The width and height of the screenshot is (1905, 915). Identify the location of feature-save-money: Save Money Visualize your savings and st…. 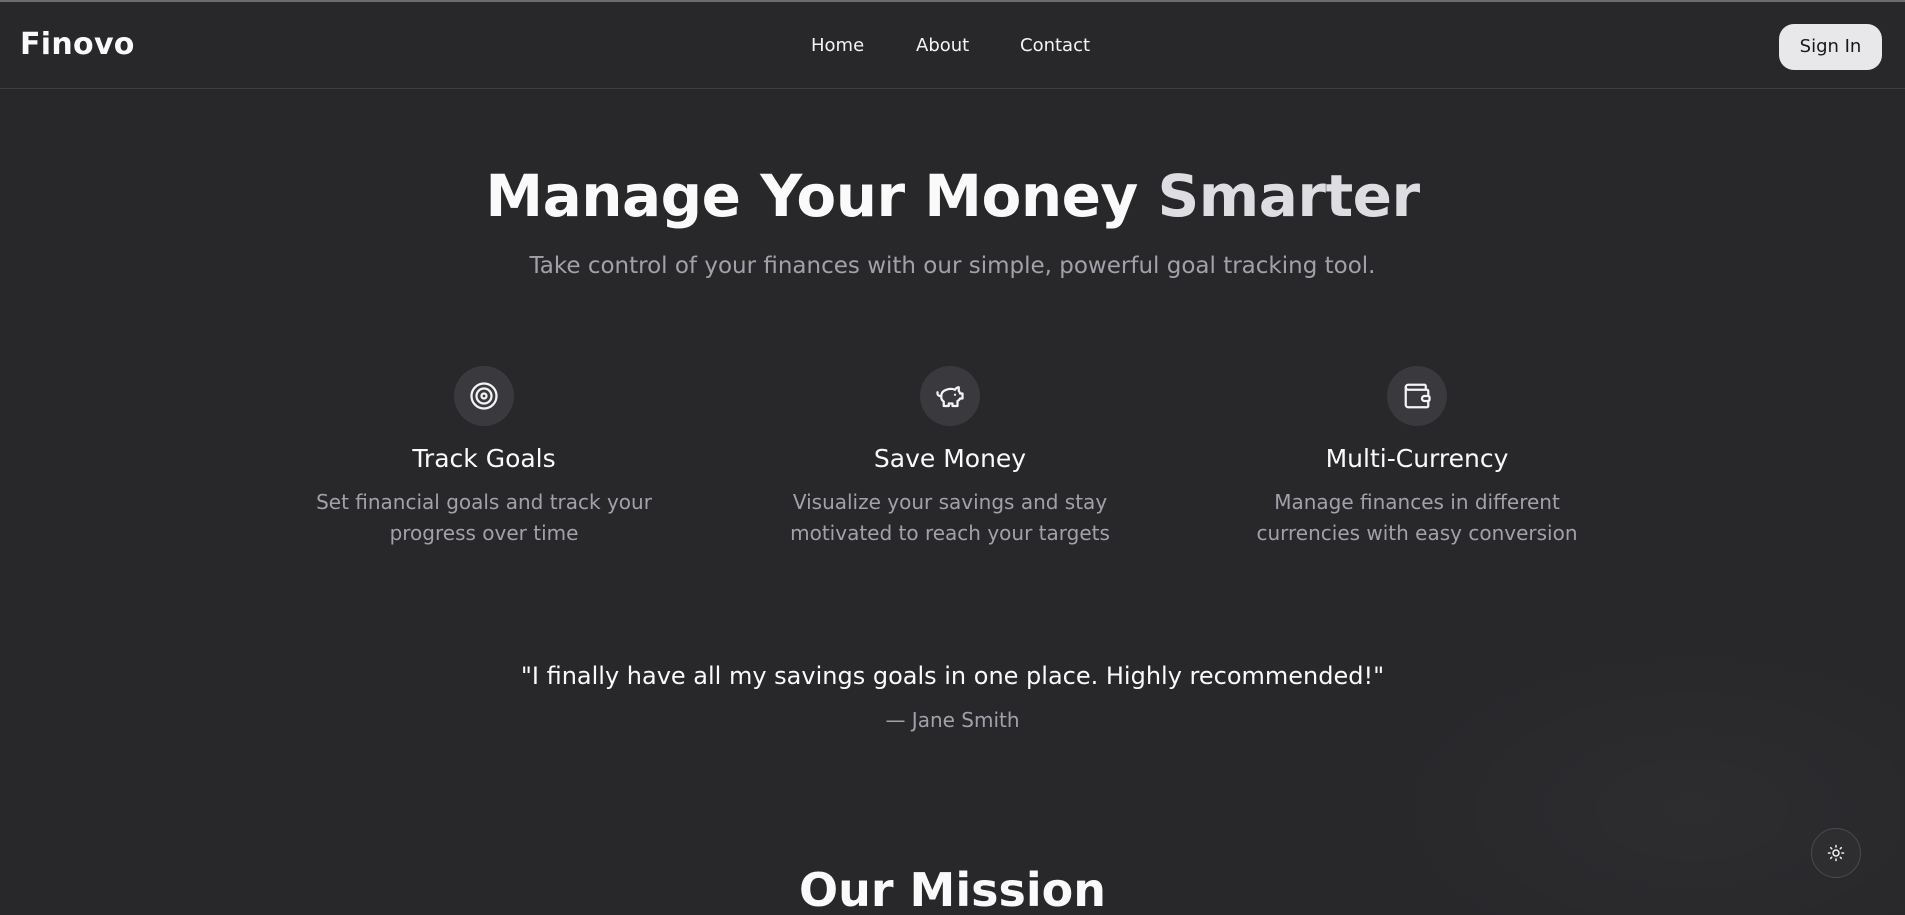
(950, 457).